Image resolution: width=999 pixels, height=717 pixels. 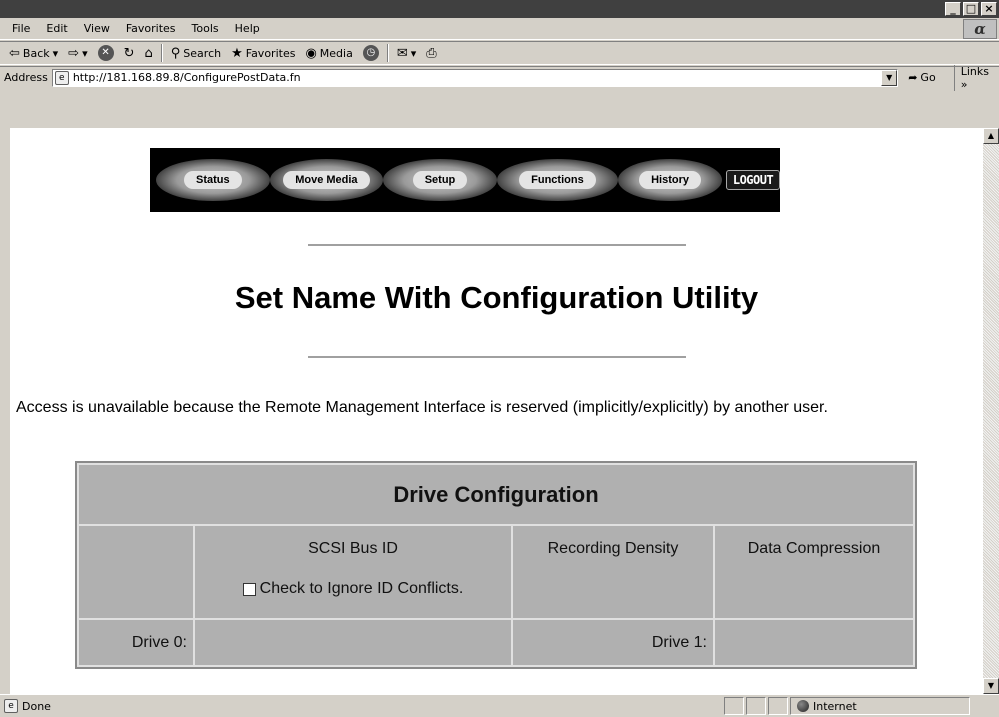 I want to click on print-icon: ⎙, so click(x=431, y=53).